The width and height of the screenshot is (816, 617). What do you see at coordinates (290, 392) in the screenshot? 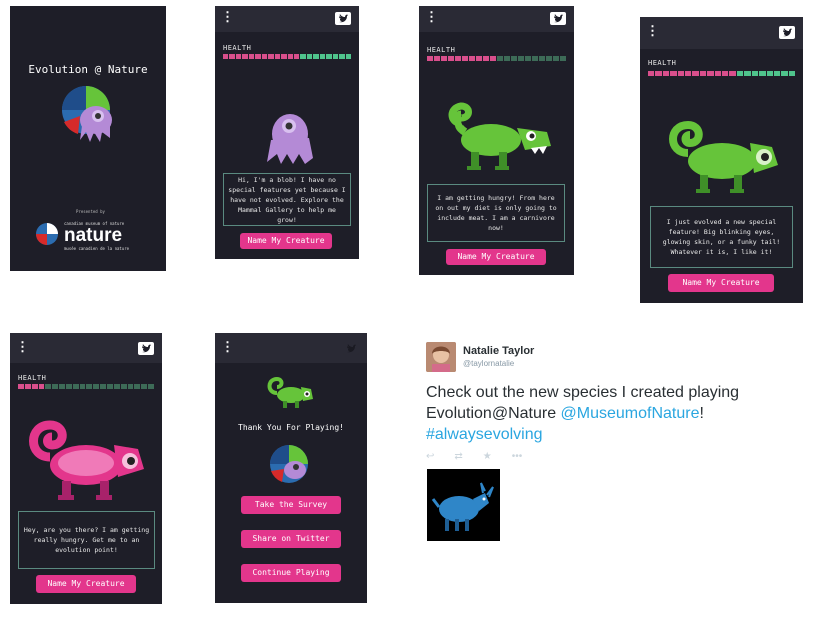
I see `mini-chameleon-icon` at bounding box center [290, 392].